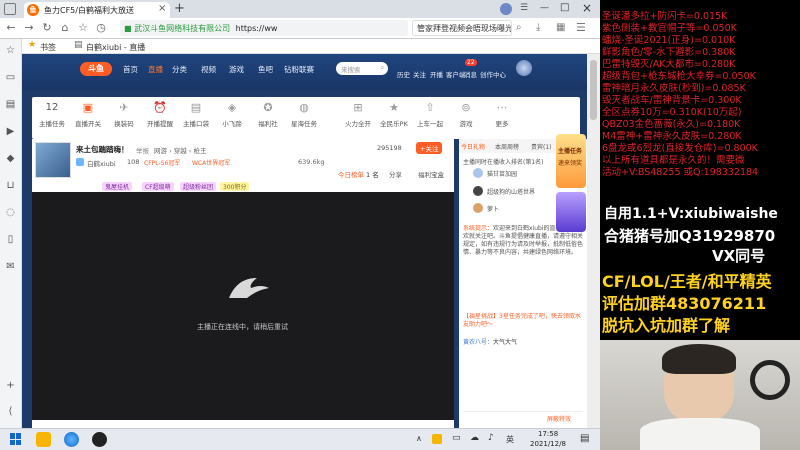  What do you see at coordinates (462, 28) in the screenshot?
I see `search-input: 管家拜登视频会晤现场曝光` at bounding box center [462, 28].